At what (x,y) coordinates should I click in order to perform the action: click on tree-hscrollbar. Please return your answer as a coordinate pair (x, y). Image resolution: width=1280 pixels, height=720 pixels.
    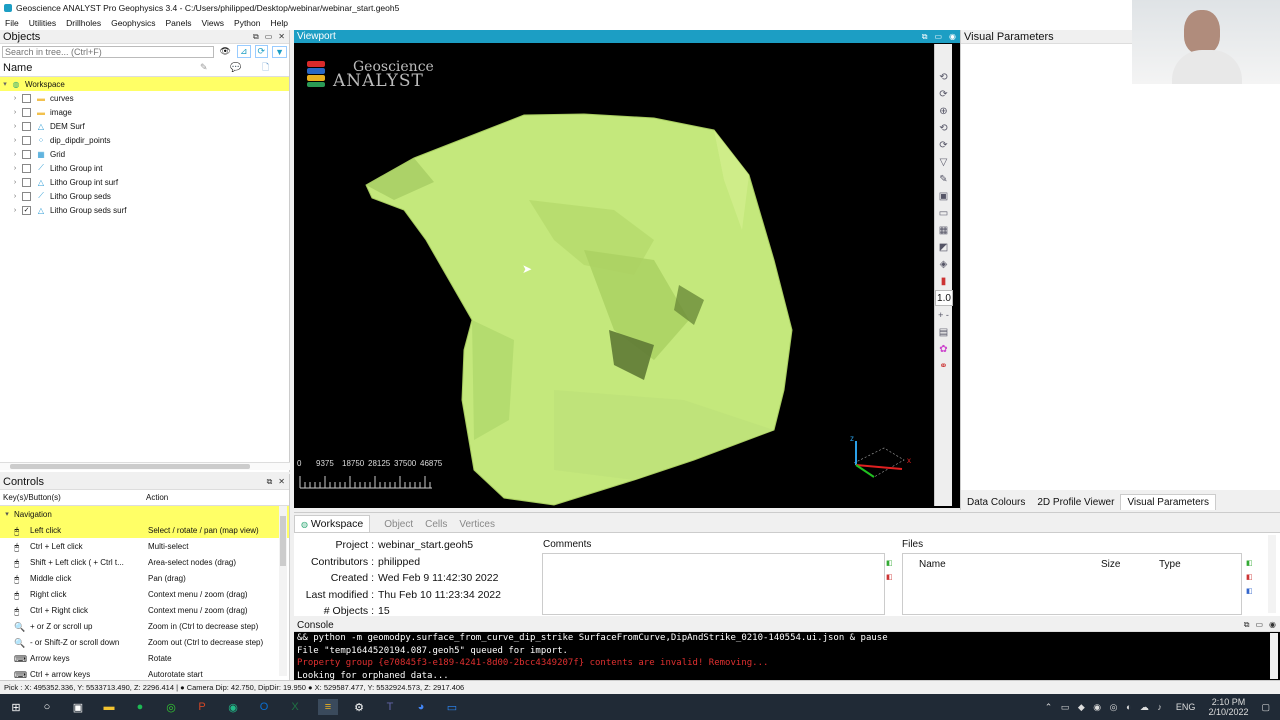
    Looking at the image, I should click on (145, 466).